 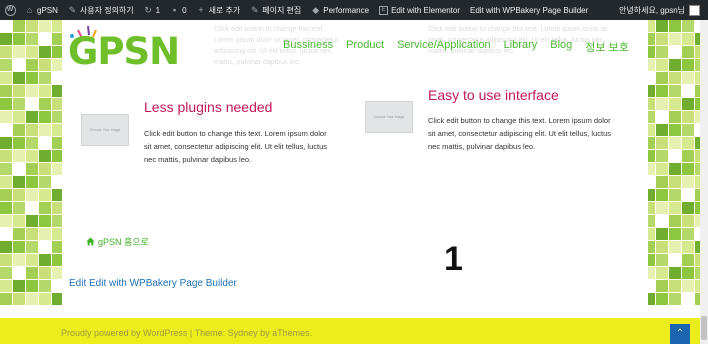 I want to click on updates-count: 1, so click(x=158, y=10).